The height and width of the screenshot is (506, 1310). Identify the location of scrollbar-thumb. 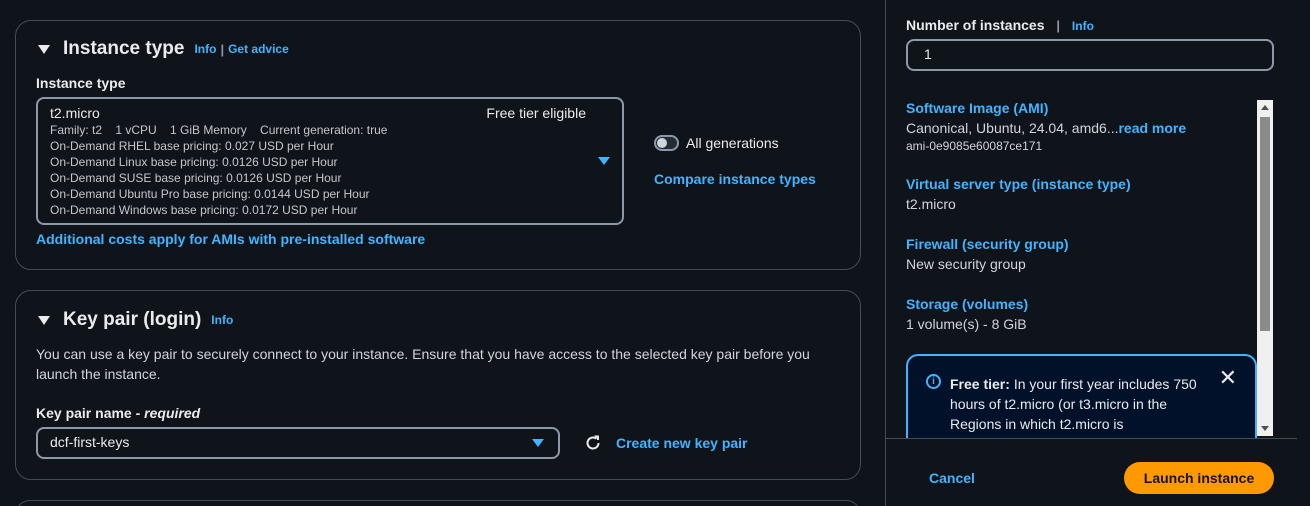
(1265, 224).